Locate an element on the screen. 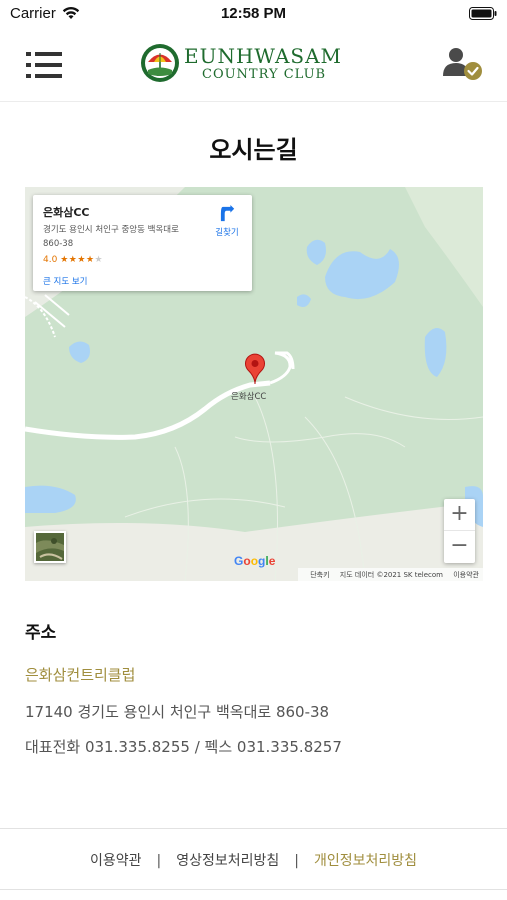  map-data-label: 지도 데이터 ©2021 SK telecom is located at coordinates (391, 575).